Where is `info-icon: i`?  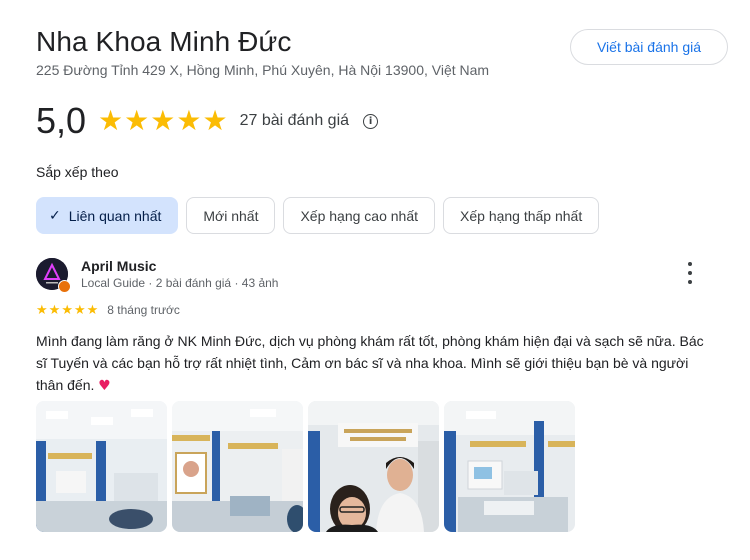
info-icon: i is located at coordinates (371, 121).